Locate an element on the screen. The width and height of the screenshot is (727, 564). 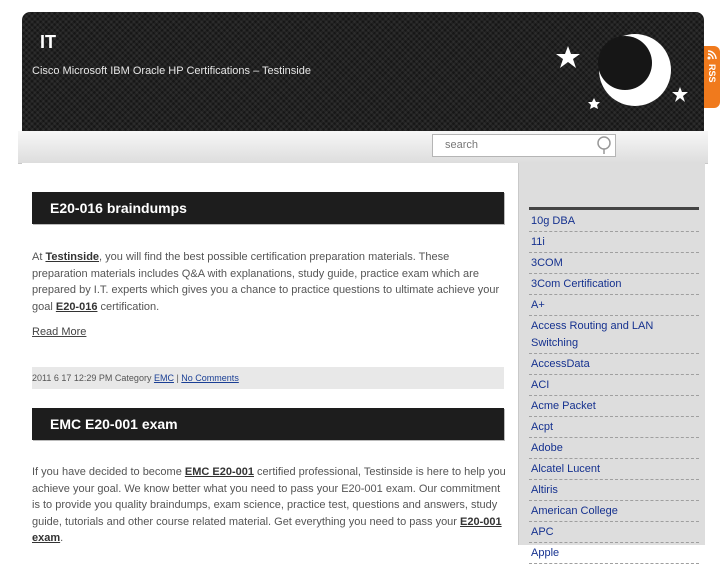
category-item: 10g DBA is located at coordinates (614, 221).